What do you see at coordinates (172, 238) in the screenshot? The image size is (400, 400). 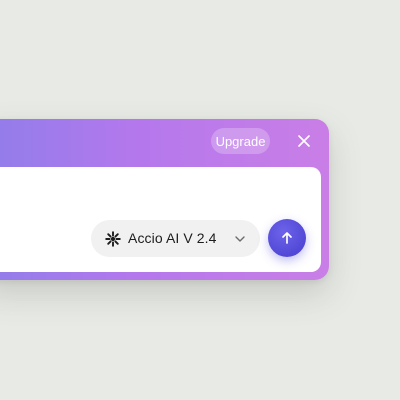 I see `model-label: Accio AI V 2.4` at bounding box center [172, 238].